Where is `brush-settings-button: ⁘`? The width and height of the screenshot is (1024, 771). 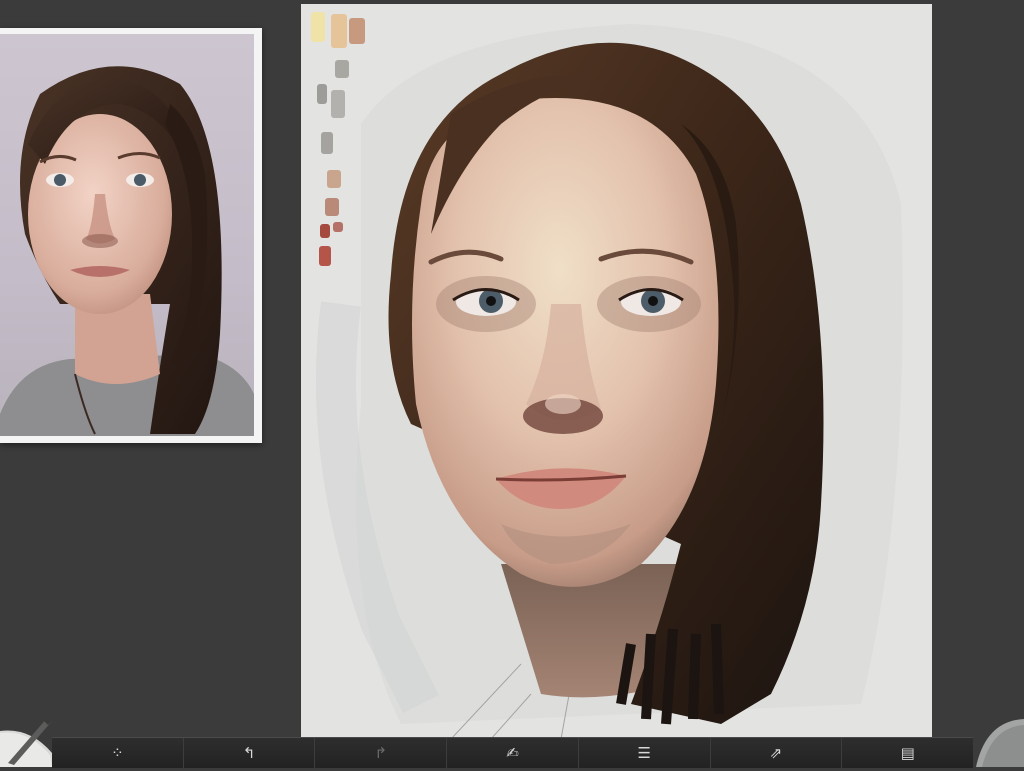 brush-settings-button: ⁘ is located at coordinates (117, 753).